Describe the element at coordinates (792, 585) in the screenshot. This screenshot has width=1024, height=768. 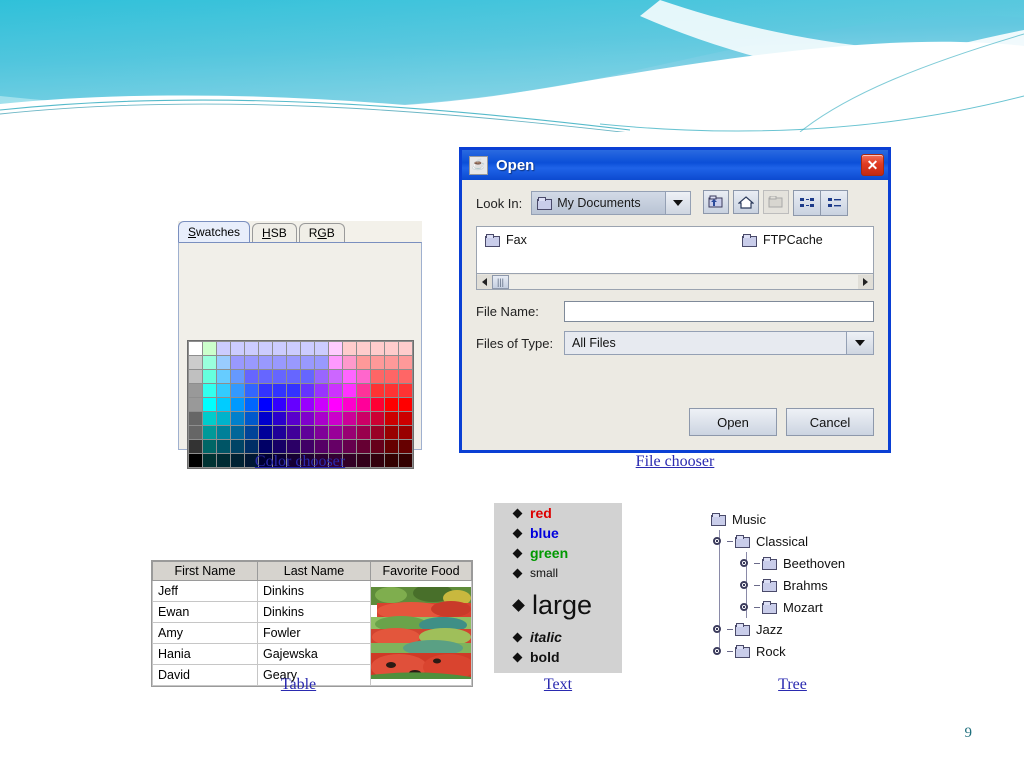
I see `tree-node-brahms: Brahms` at that location.